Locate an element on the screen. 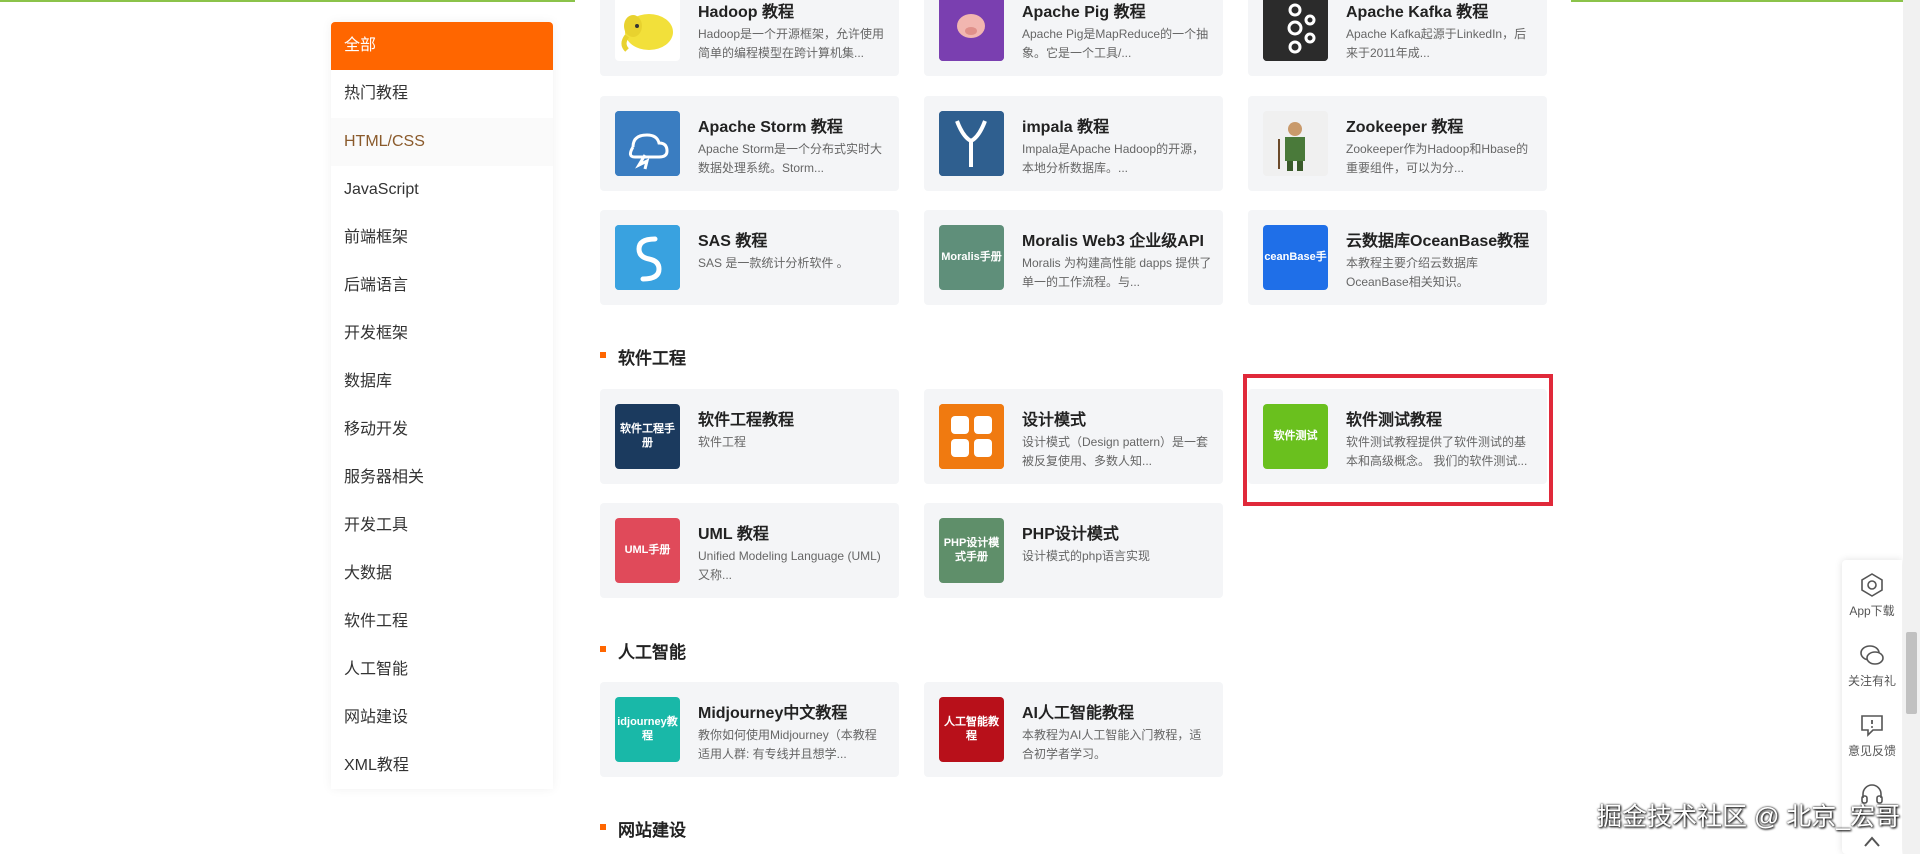 This screenshot has height=854, width=1920. feedback-label: 意见反馈 is located at coordinates (1871, 751).